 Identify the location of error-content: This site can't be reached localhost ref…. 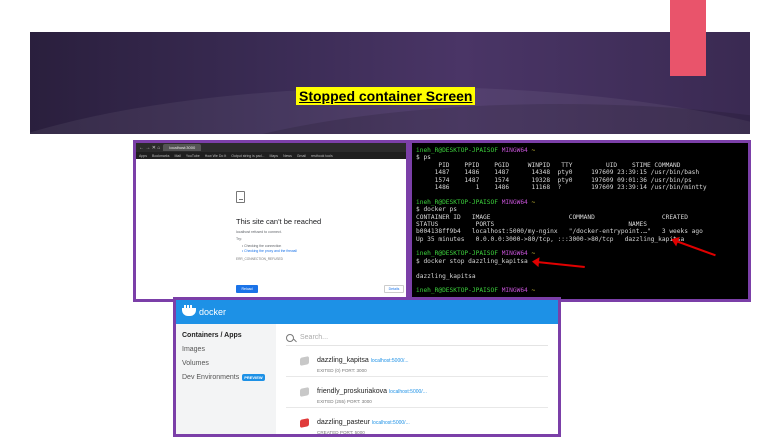
(301, 226).